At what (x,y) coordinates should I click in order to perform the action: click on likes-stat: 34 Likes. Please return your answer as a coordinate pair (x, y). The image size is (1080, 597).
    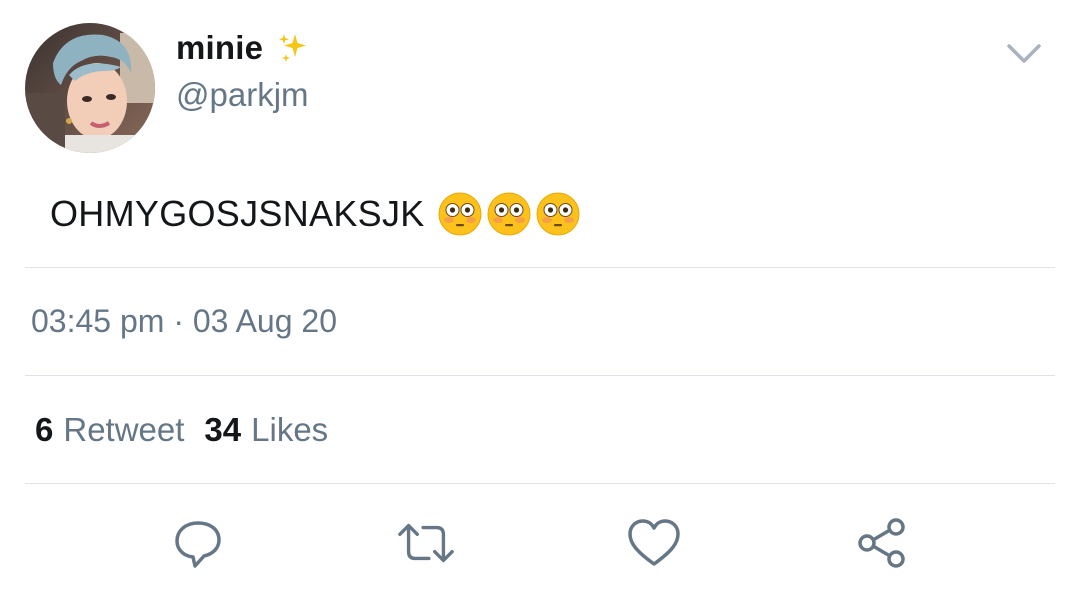
    Looking at the image, I should click on (266, 430).